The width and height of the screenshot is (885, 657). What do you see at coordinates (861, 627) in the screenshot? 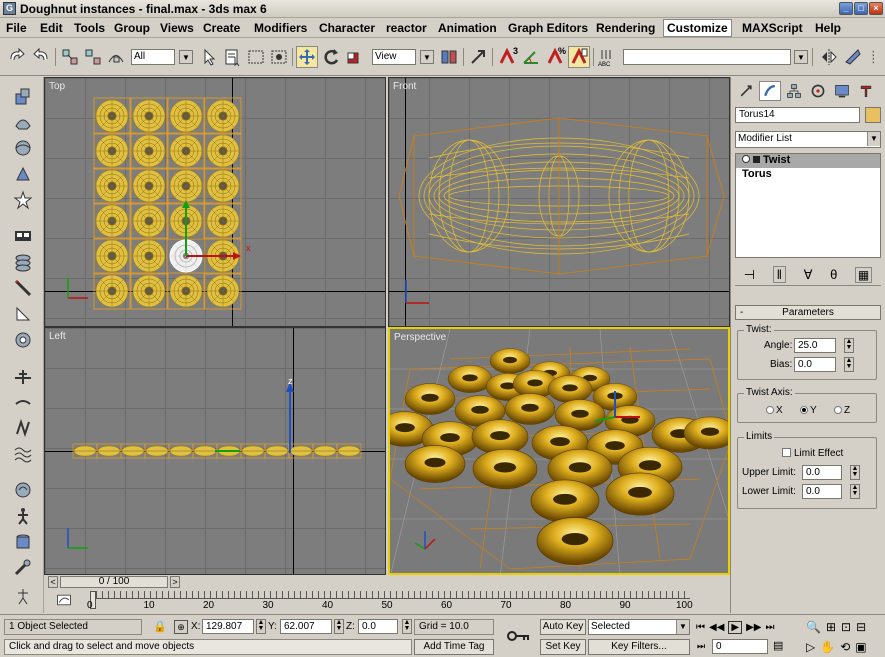
I see `zoom-extents-all-icon: ⊟` at bounding box center [861, 627].